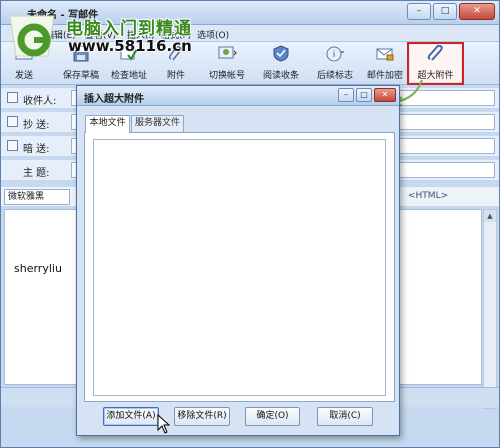  I want to click on attachment-label: 附件, so click(175, 76).